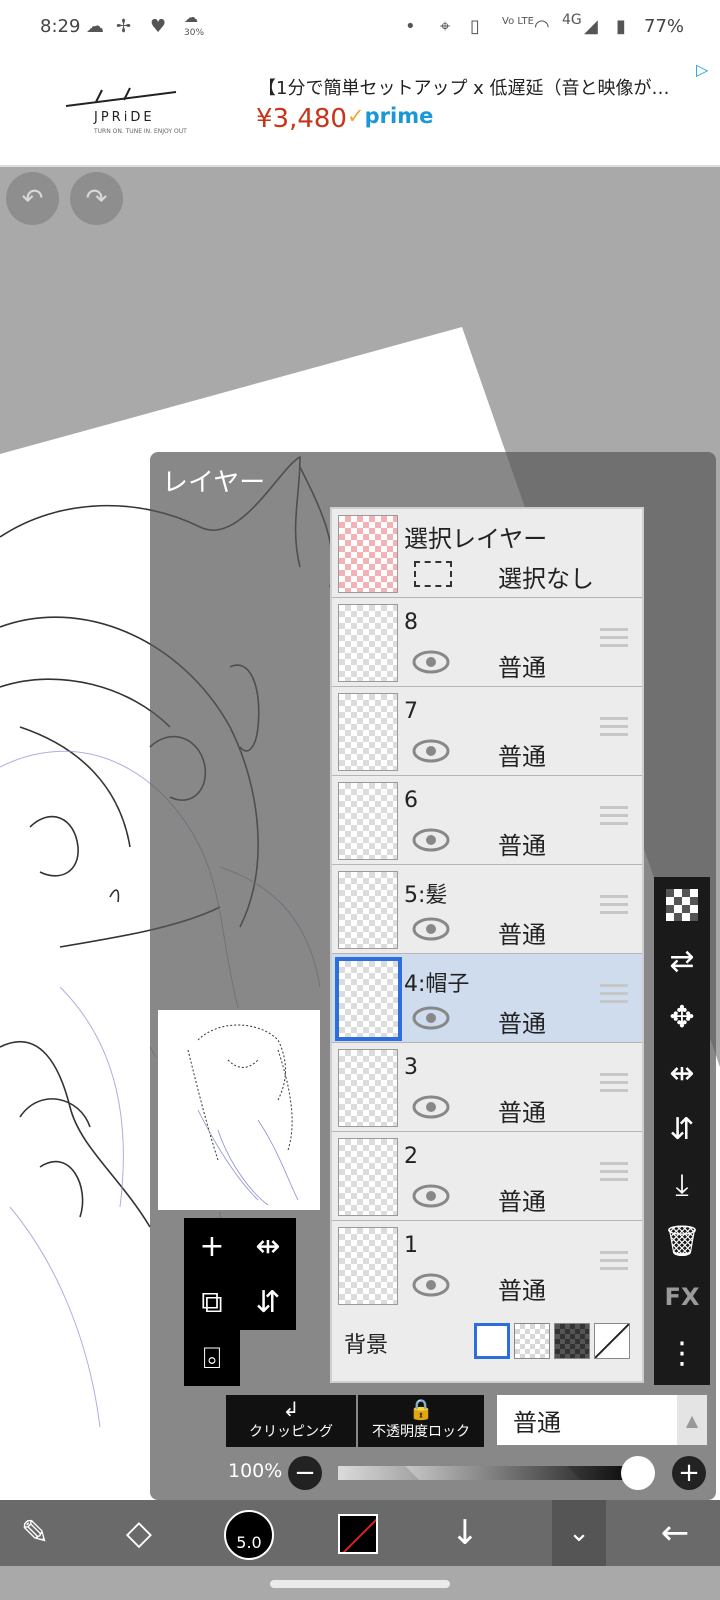 This screenshot has height=1600, width=720. Describe the element at coordinates (212, 1302) in the screenshot. I see `duplicate-layer-button: ⧉` at that location.